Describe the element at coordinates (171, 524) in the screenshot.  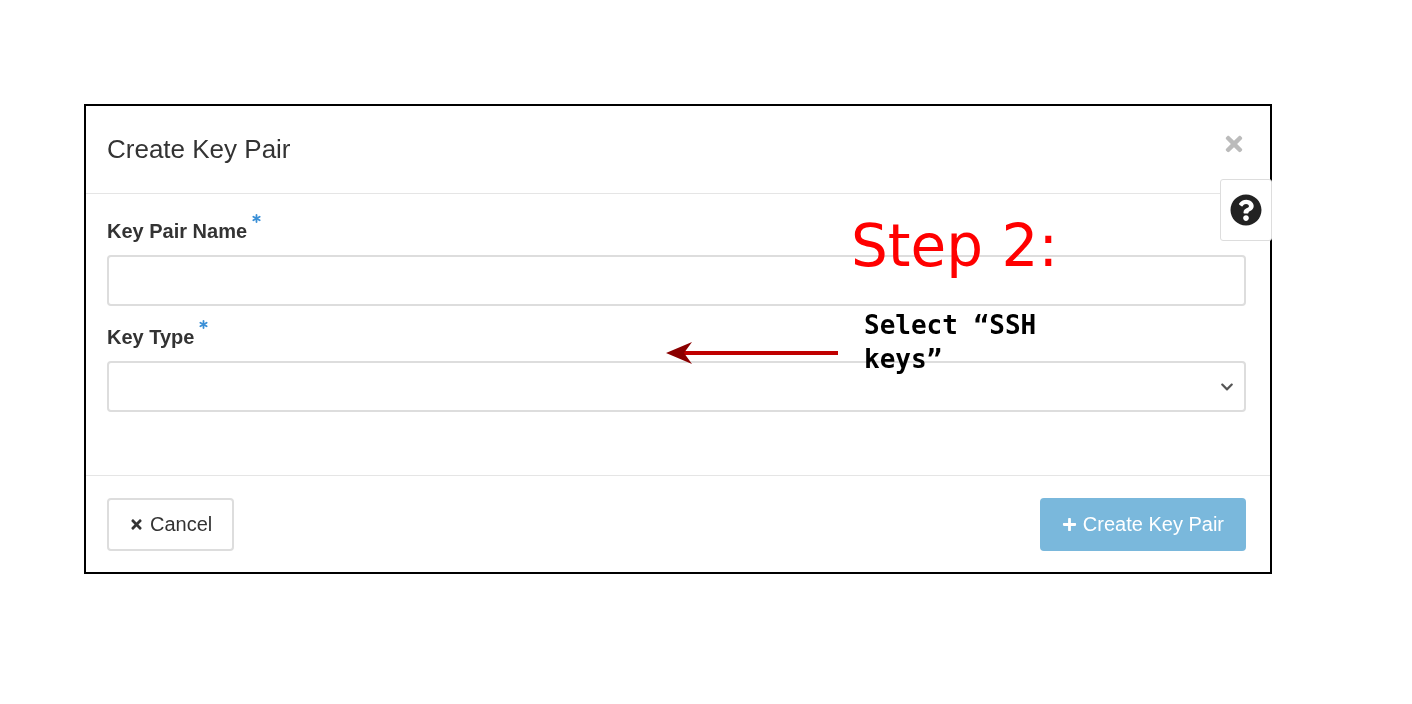
I see `cancel-button: Cancel` at that location.